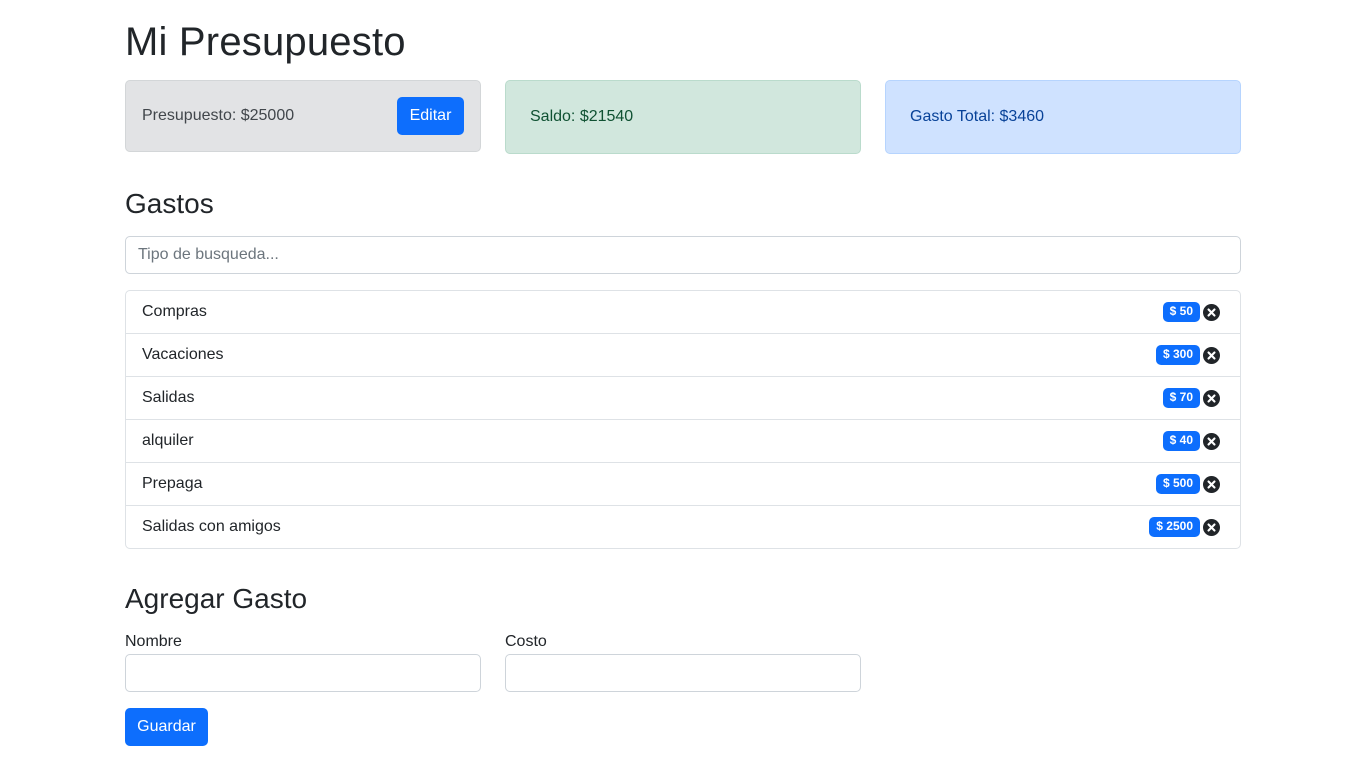 The height and width of the screenshot is (768, 1366). I want to click on name-input, so click(303, 673).